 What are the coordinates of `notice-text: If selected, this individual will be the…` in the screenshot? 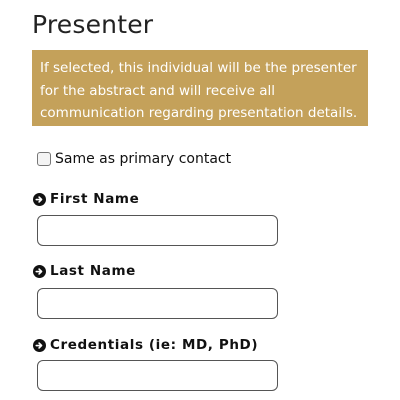 It's located at (199, 90).